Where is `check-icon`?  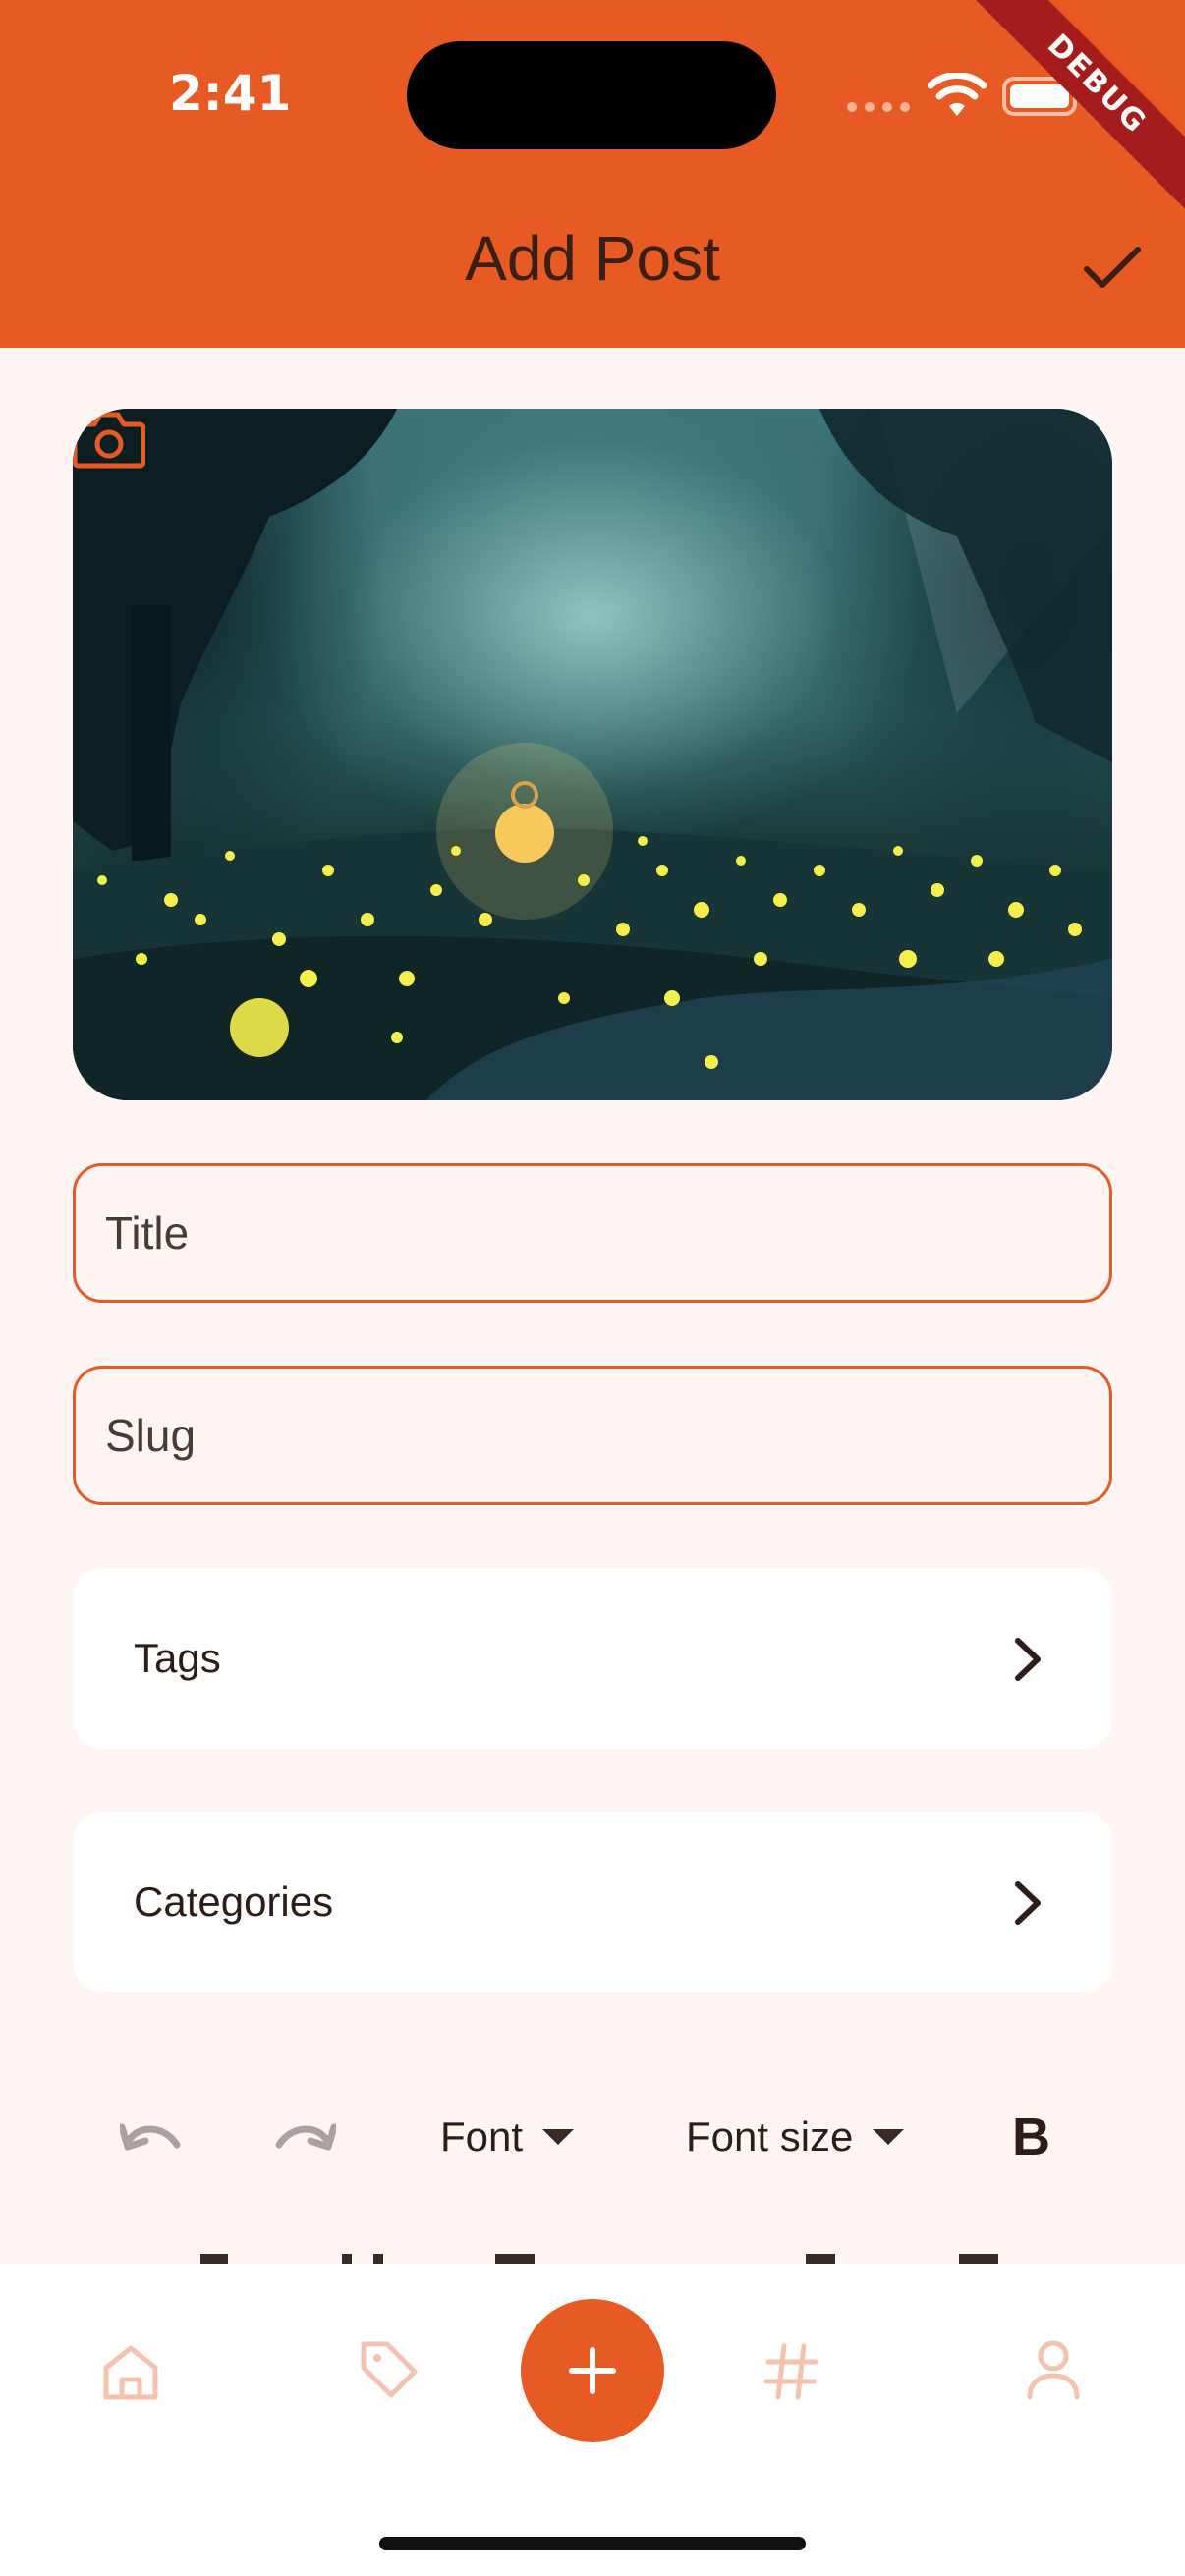 check-icon is located at coordinates (1112, 267).